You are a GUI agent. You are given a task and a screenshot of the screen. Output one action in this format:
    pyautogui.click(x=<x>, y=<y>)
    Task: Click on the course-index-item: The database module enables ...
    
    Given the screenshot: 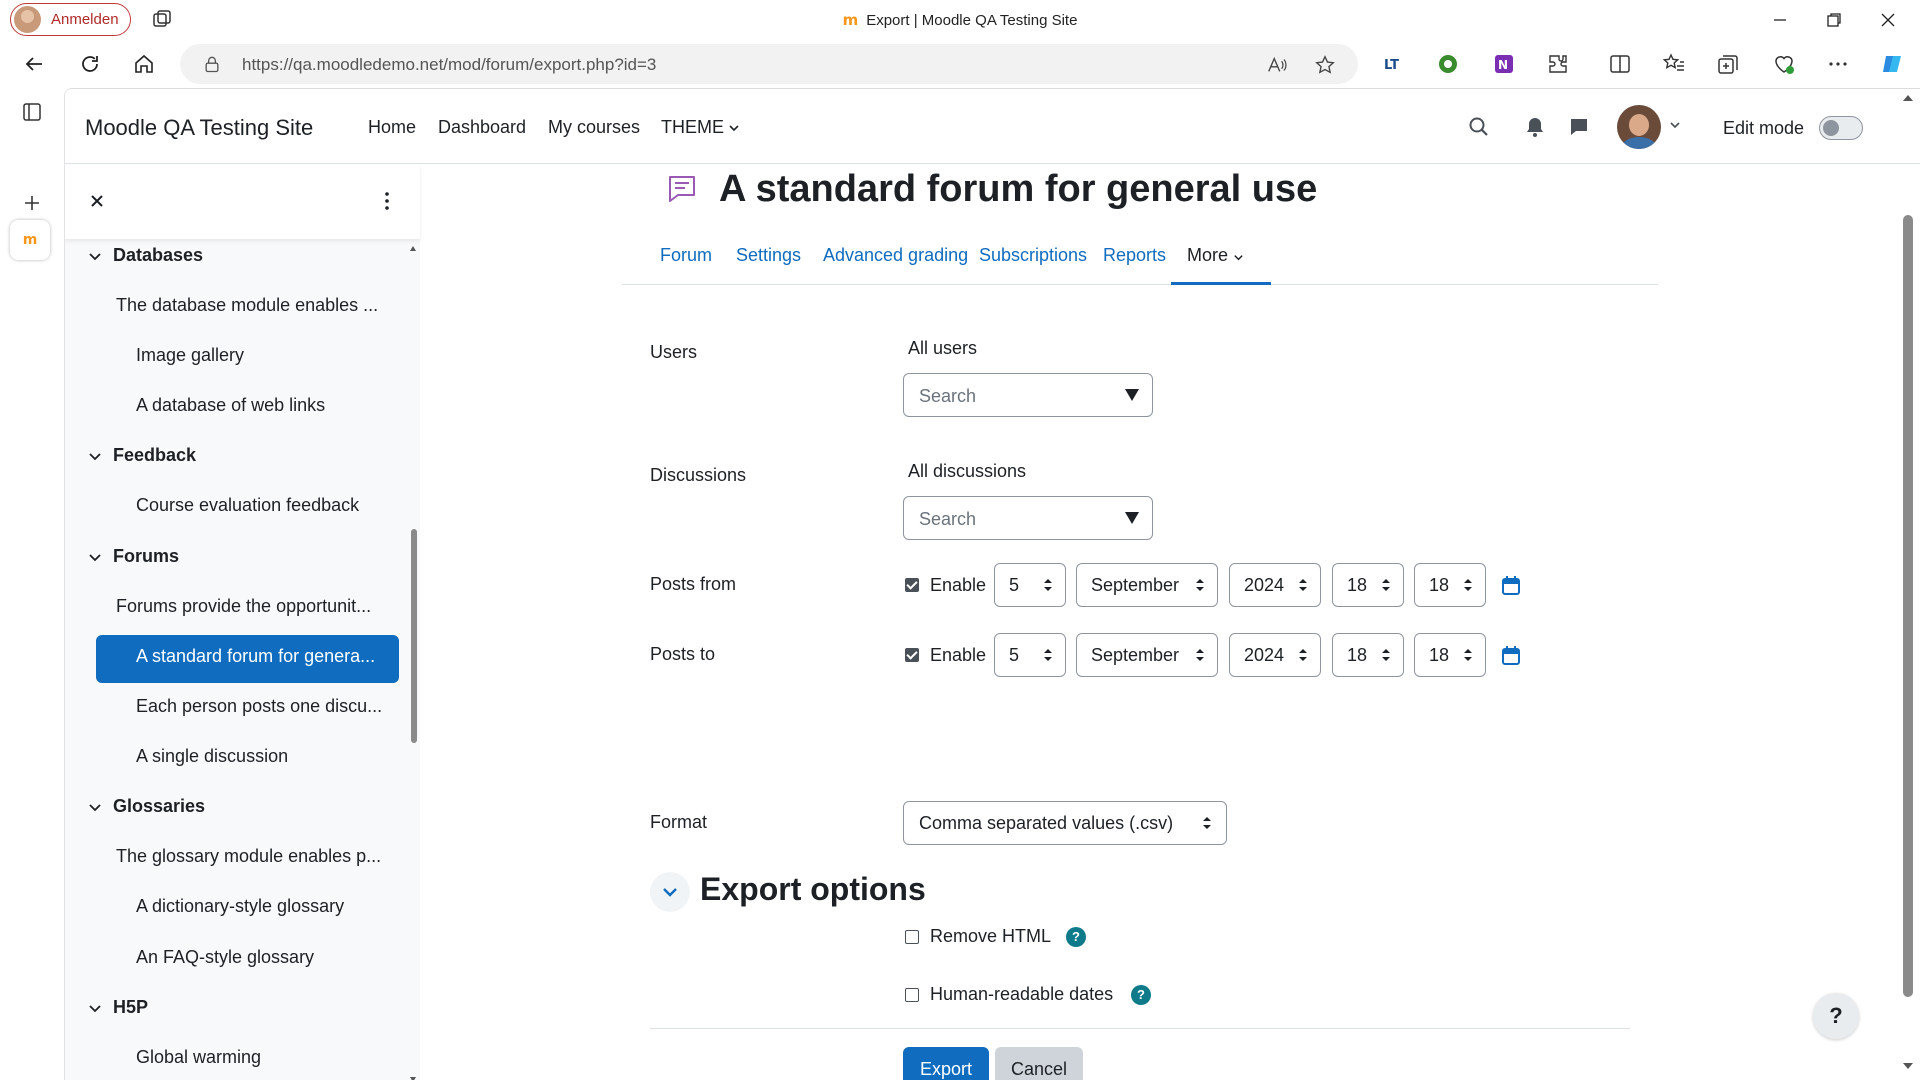 What is the action you would take?
    pyautogui.click(x=256, y=305)
    